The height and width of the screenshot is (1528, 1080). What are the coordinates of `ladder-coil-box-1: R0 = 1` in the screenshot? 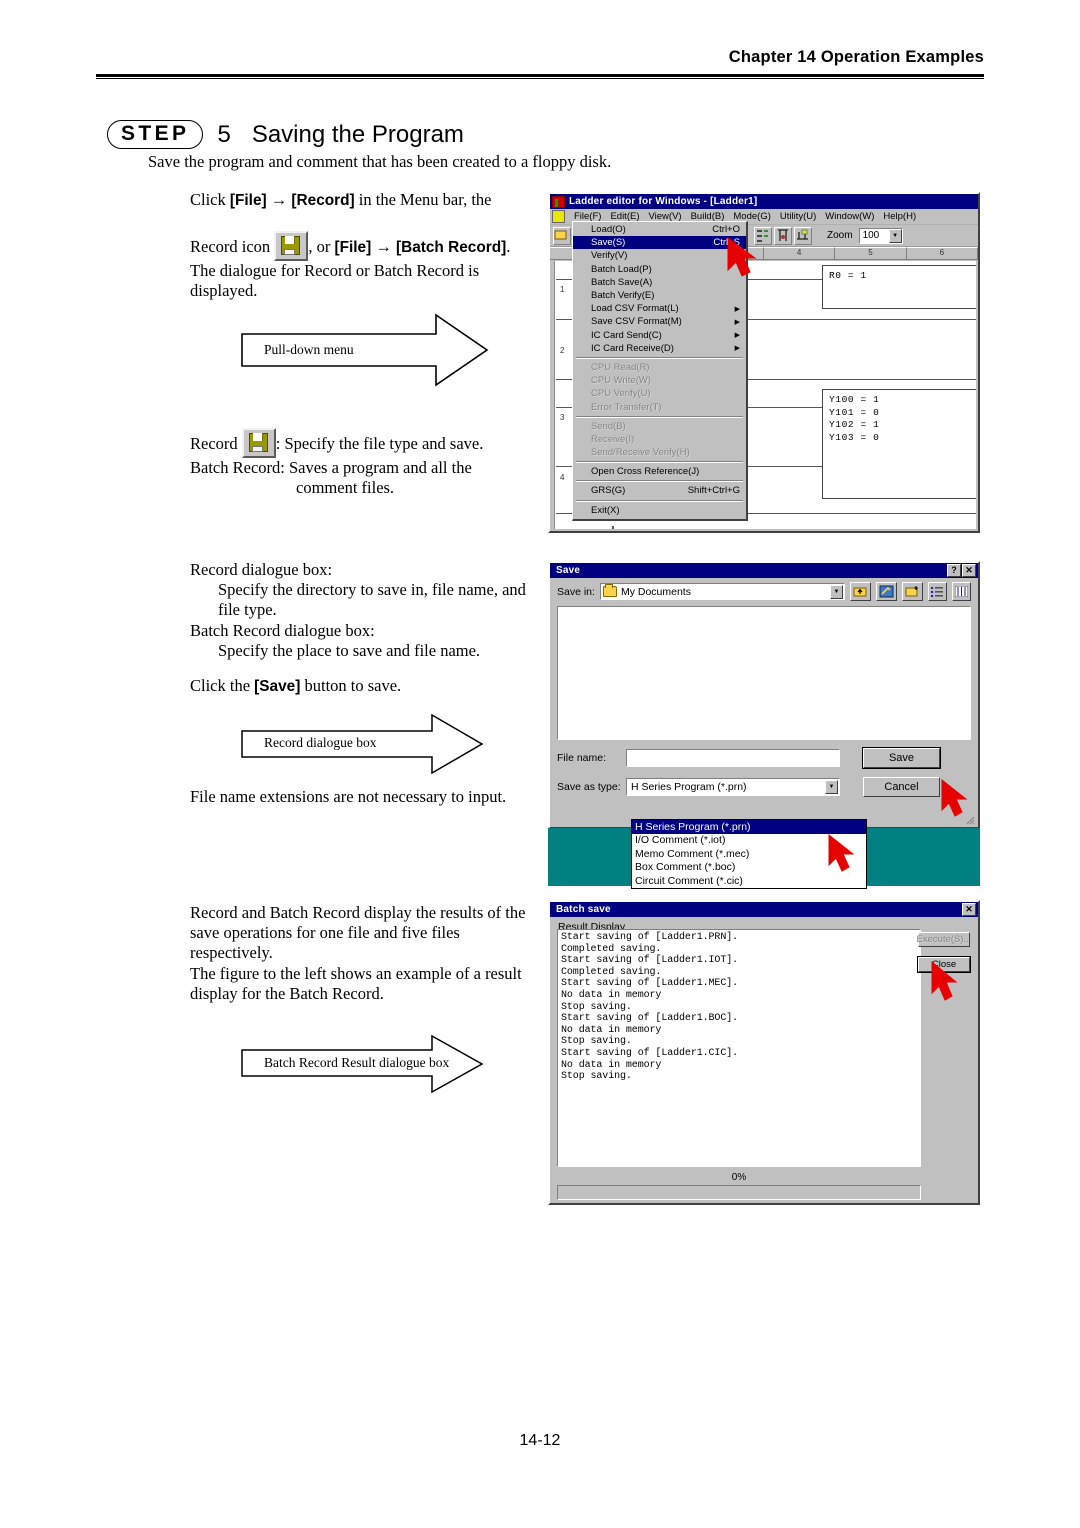 It's located at (899, 287).